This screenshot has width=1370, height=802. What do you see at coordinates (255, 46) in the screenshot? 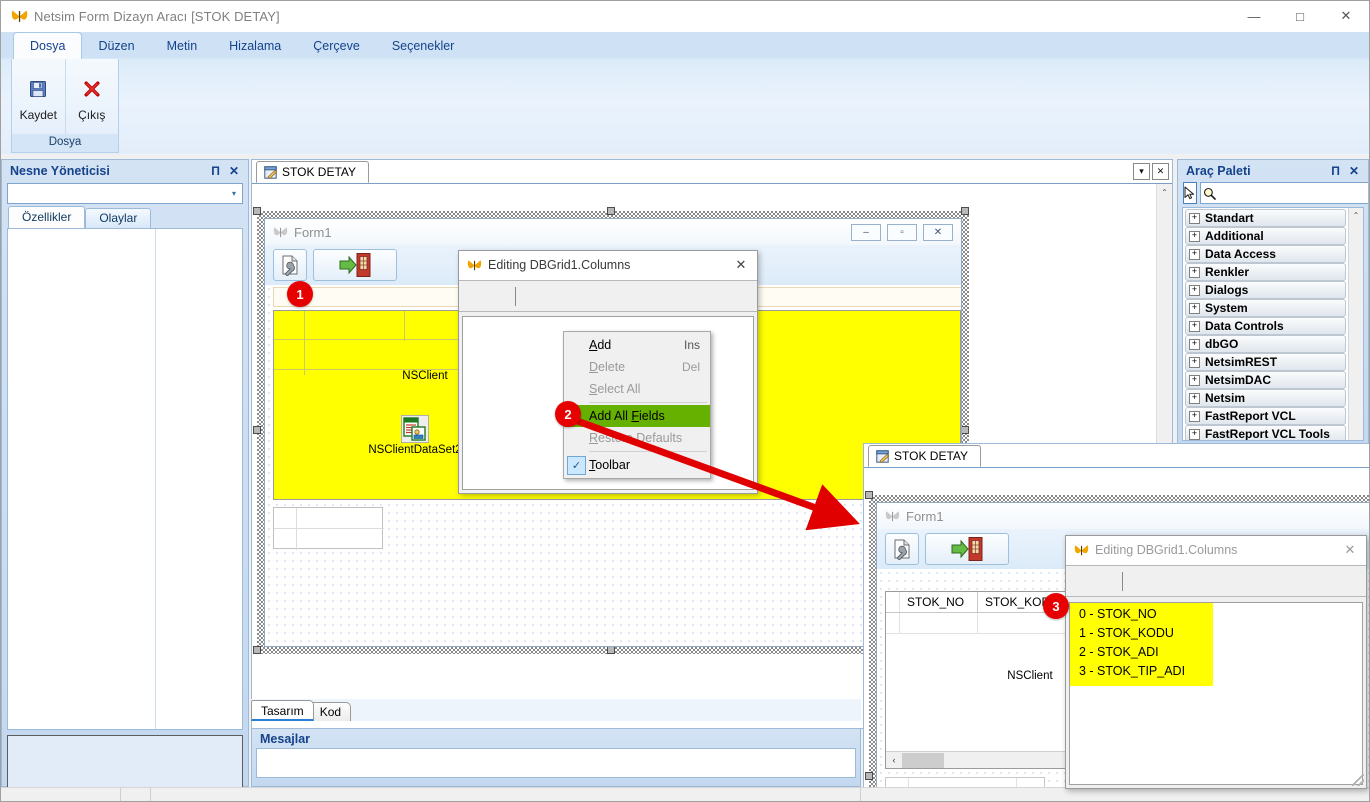
I see `ribbon-tab-hizalama: Hizalama` at bounding box center [255, 46].